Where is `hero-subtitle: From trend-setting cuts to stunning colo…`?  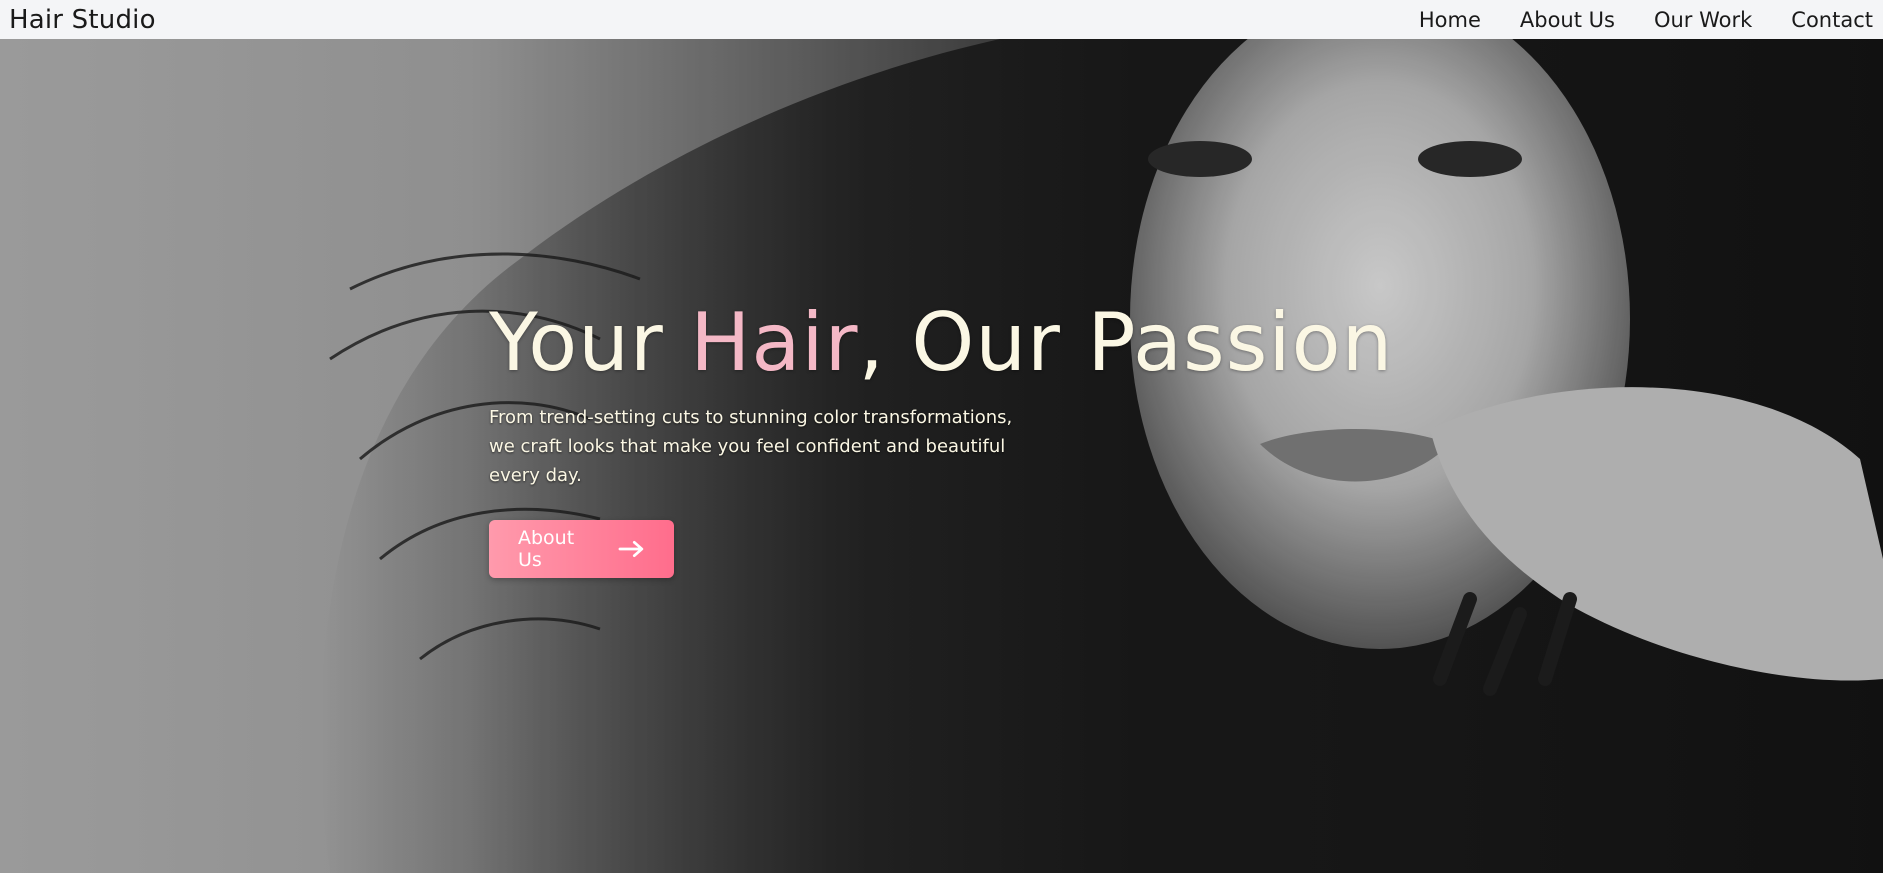
hero-subtitle: From trend-setting cuts to stunning colo… is located at coordinates (751, 446).